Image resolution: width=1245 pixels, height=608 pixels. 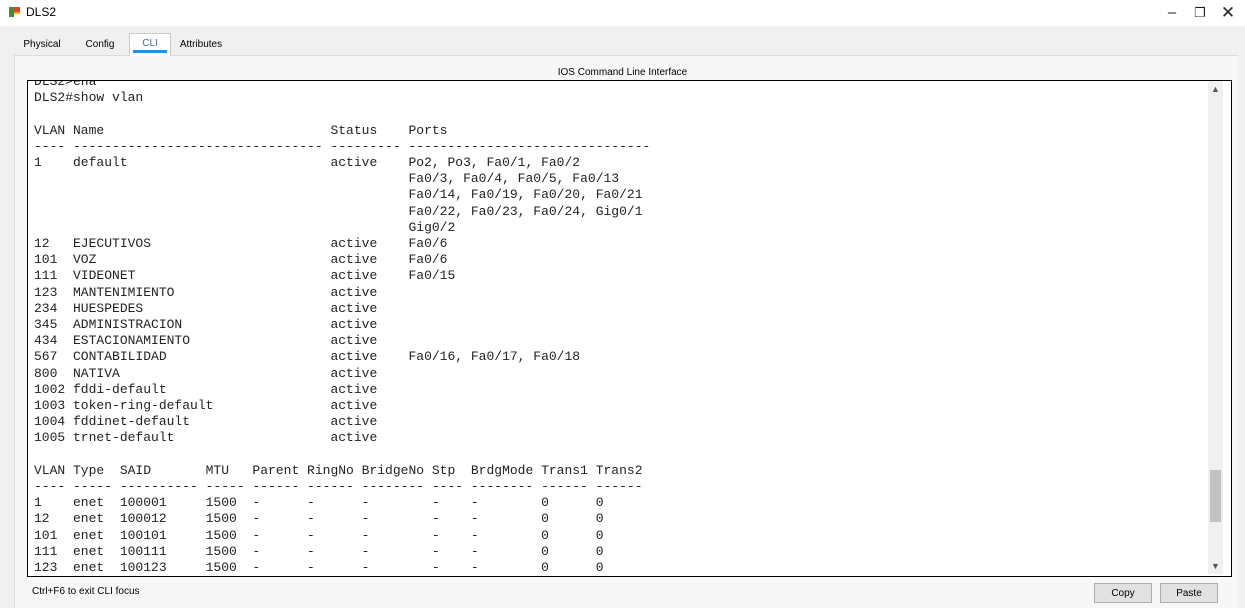 What do you see at coordinates (241, 244) in the screenshot?
I see `cli-line: 12 EJECUTIVOS active Fa0/6` at bounding box center [241, 244].